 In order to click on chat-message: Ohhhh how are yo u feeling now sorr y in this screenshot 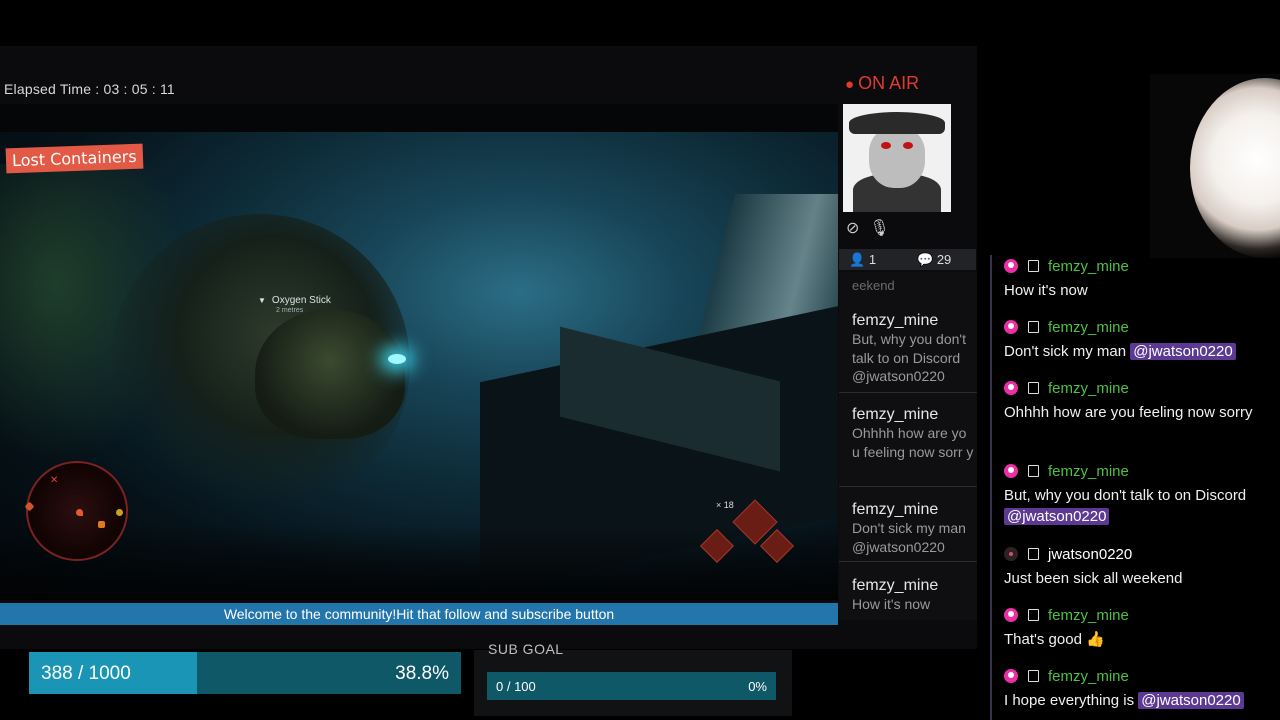, I will do `click(913, 442)`.